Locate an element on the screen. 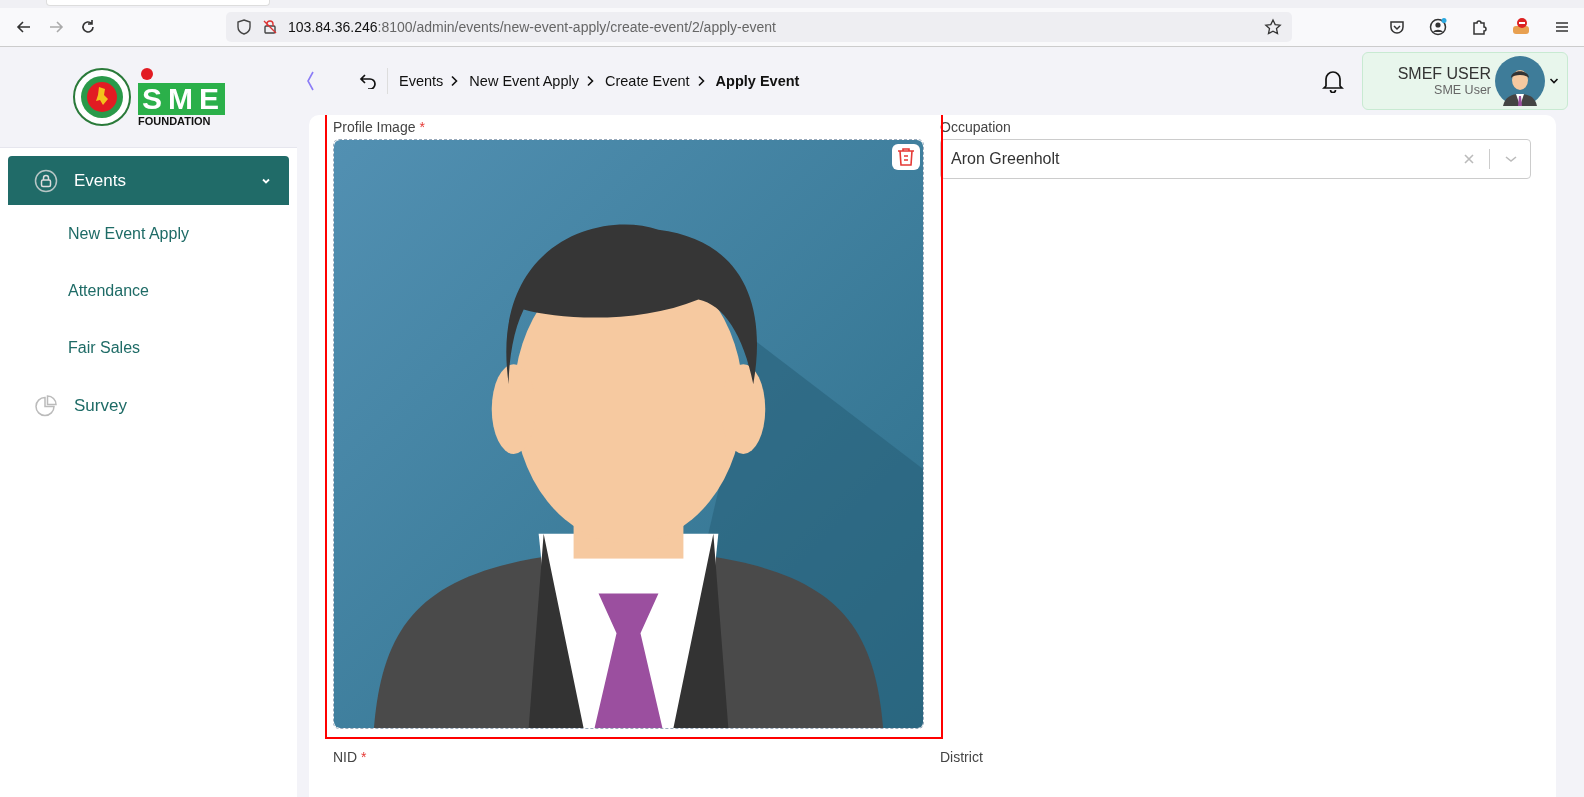 The height and width of the screenshot is (797, 1584). account-icon is located at coordinates (1438, 27).